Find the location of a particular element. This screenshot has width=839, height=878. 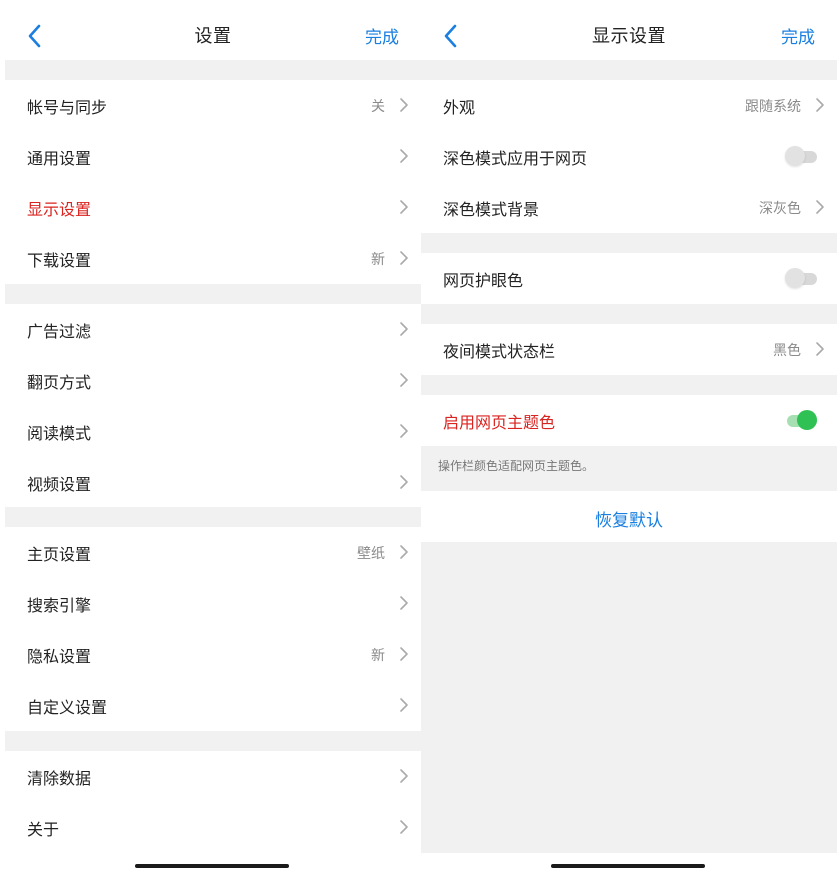

row-label: 视频设置 is located at coordinates (59, 484).